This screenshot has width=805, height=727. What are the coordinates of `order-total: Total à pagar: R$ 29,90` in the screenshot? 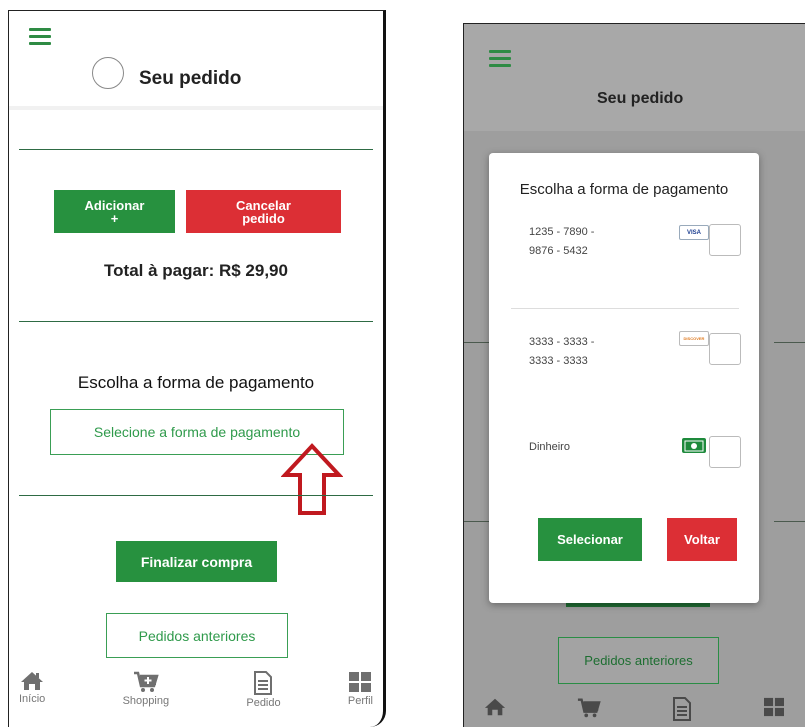 It's located at (196, 270).